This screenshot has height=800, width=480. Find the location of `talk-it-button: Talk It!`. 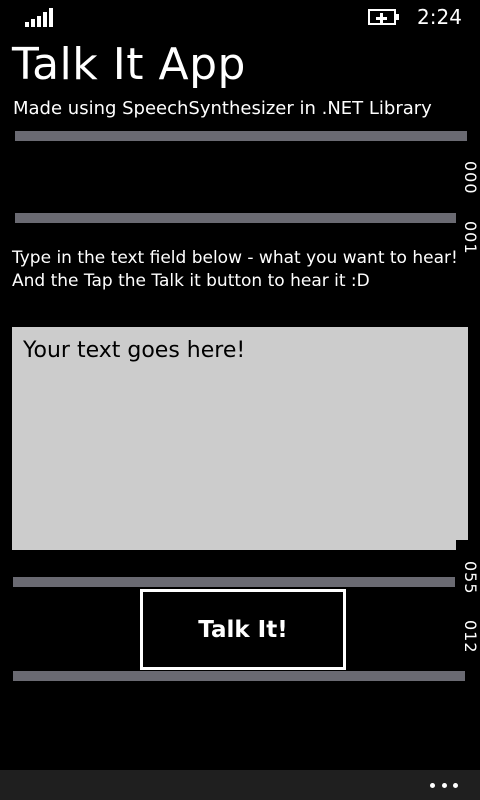

talk-it-button: Talk It! is located at coordinates (243, 629).